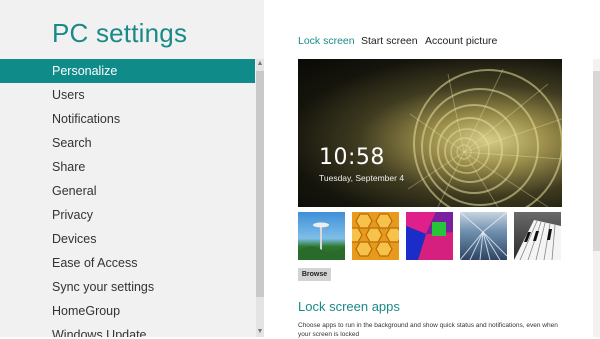 The image size is (600, 339). I want to click on nautilus-shell-image, so click(484, 137).